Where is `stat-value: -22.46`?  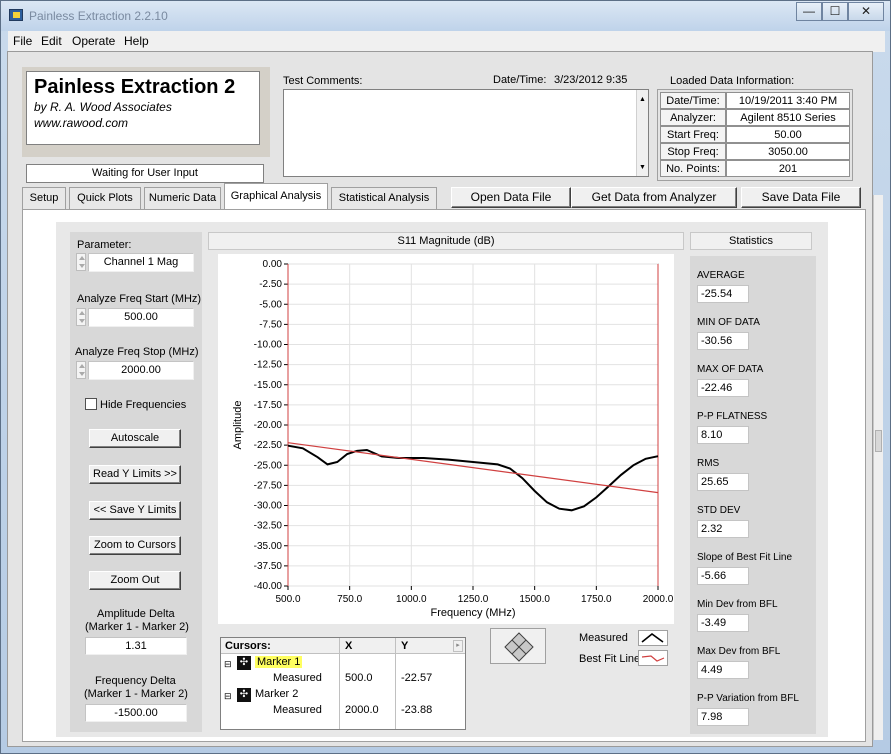 stat-value: -22.46 is located at coordinates (723, 388).